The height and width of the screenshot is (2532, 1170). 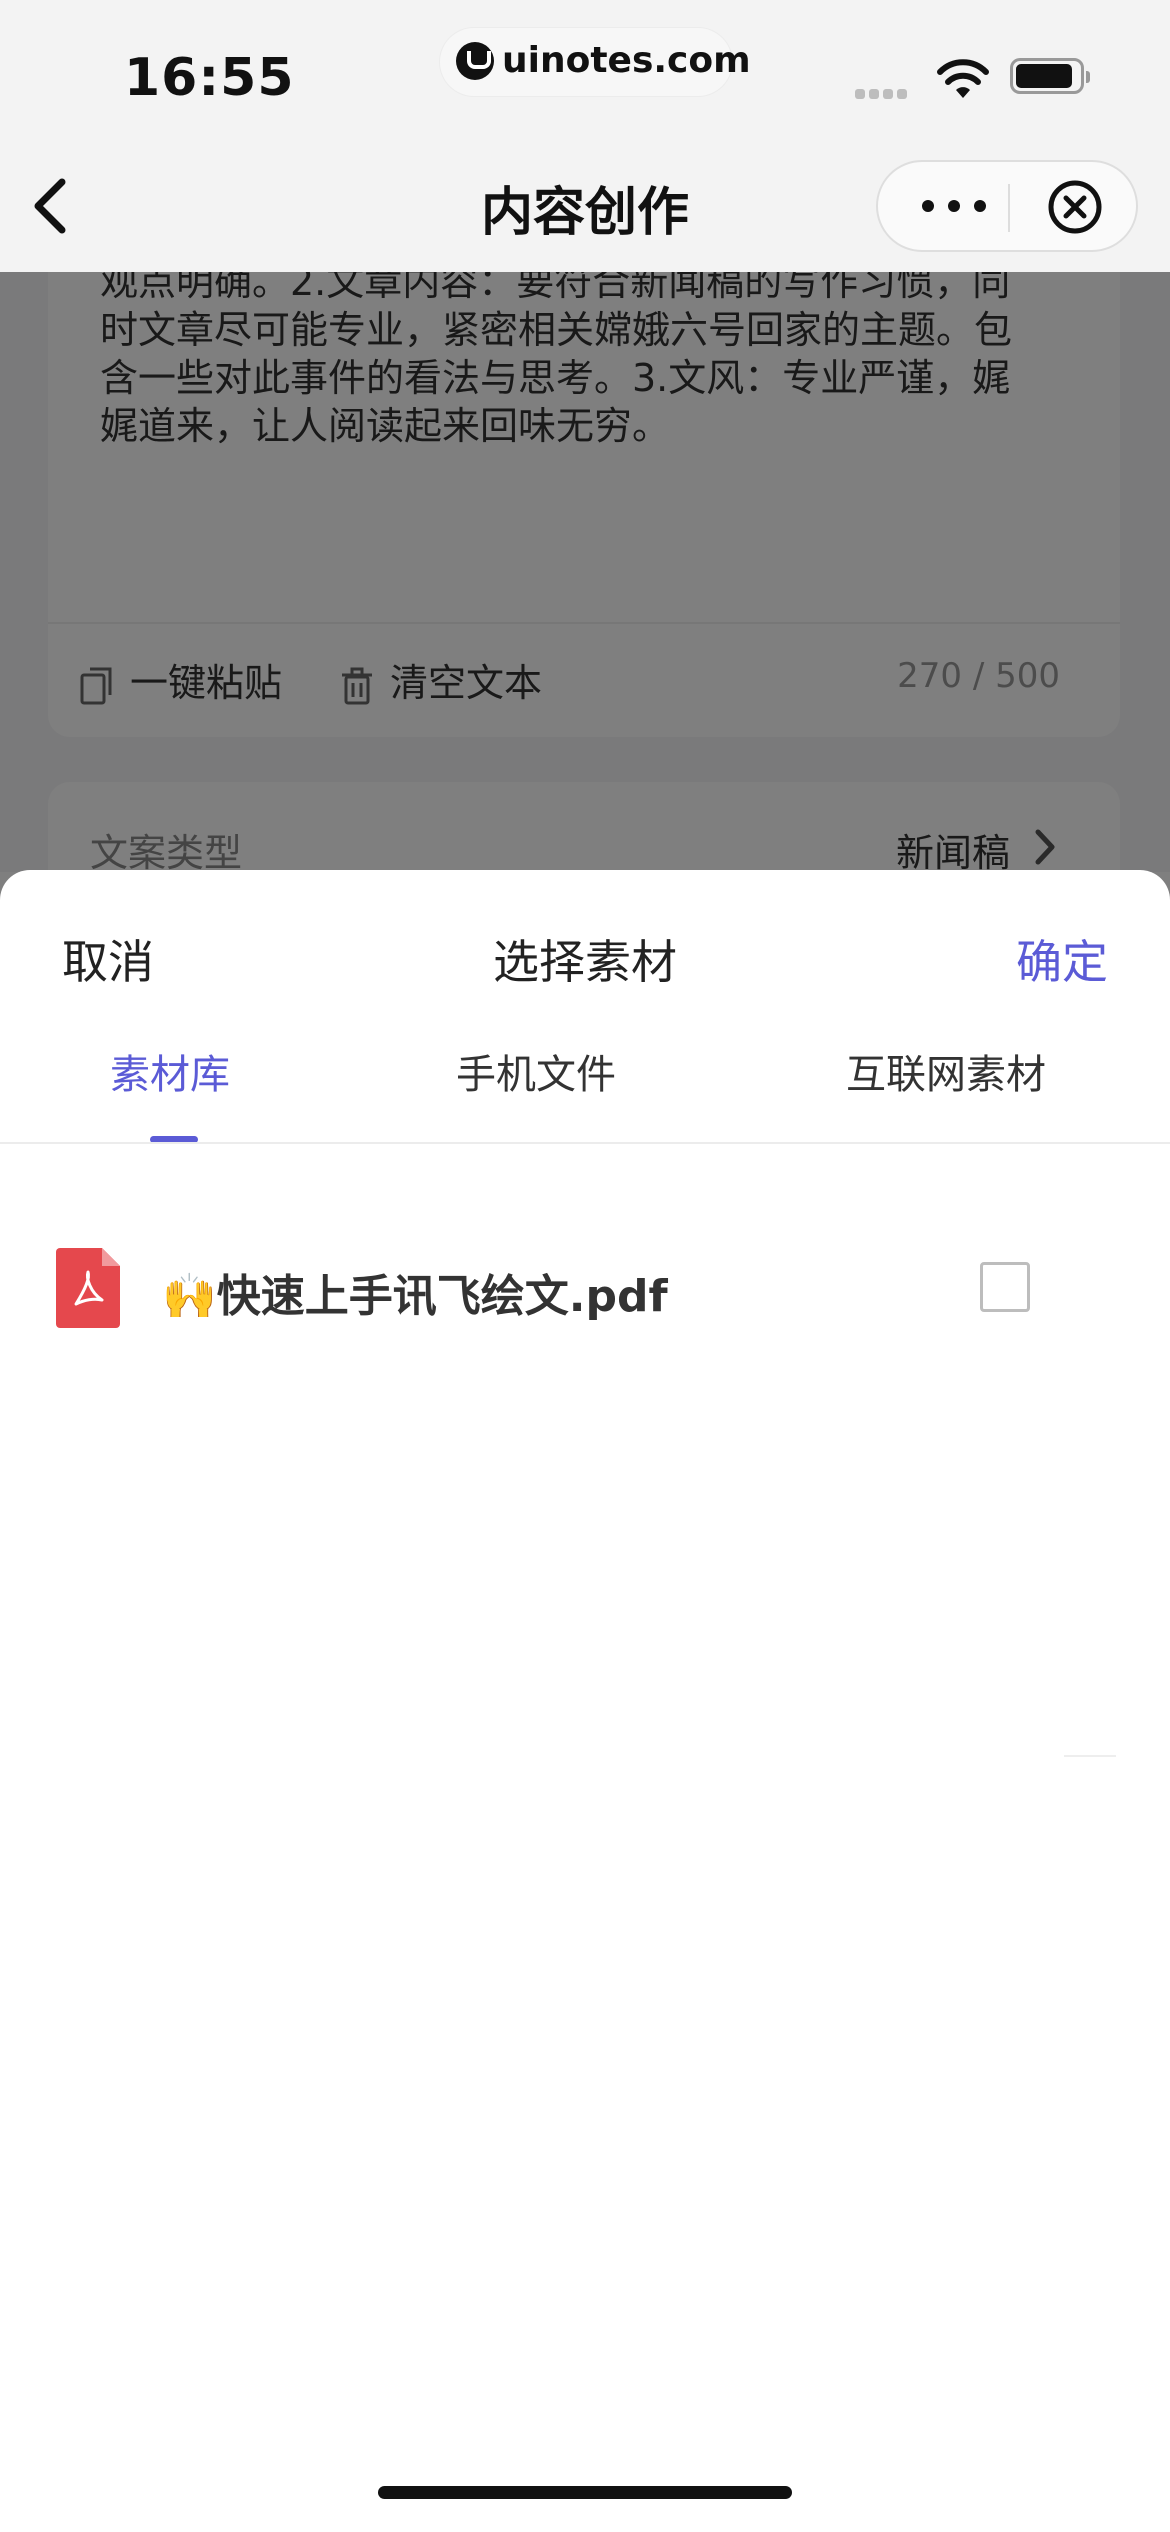 I want to click on url-pill: uinotes.com, so click(x=595, y=62).